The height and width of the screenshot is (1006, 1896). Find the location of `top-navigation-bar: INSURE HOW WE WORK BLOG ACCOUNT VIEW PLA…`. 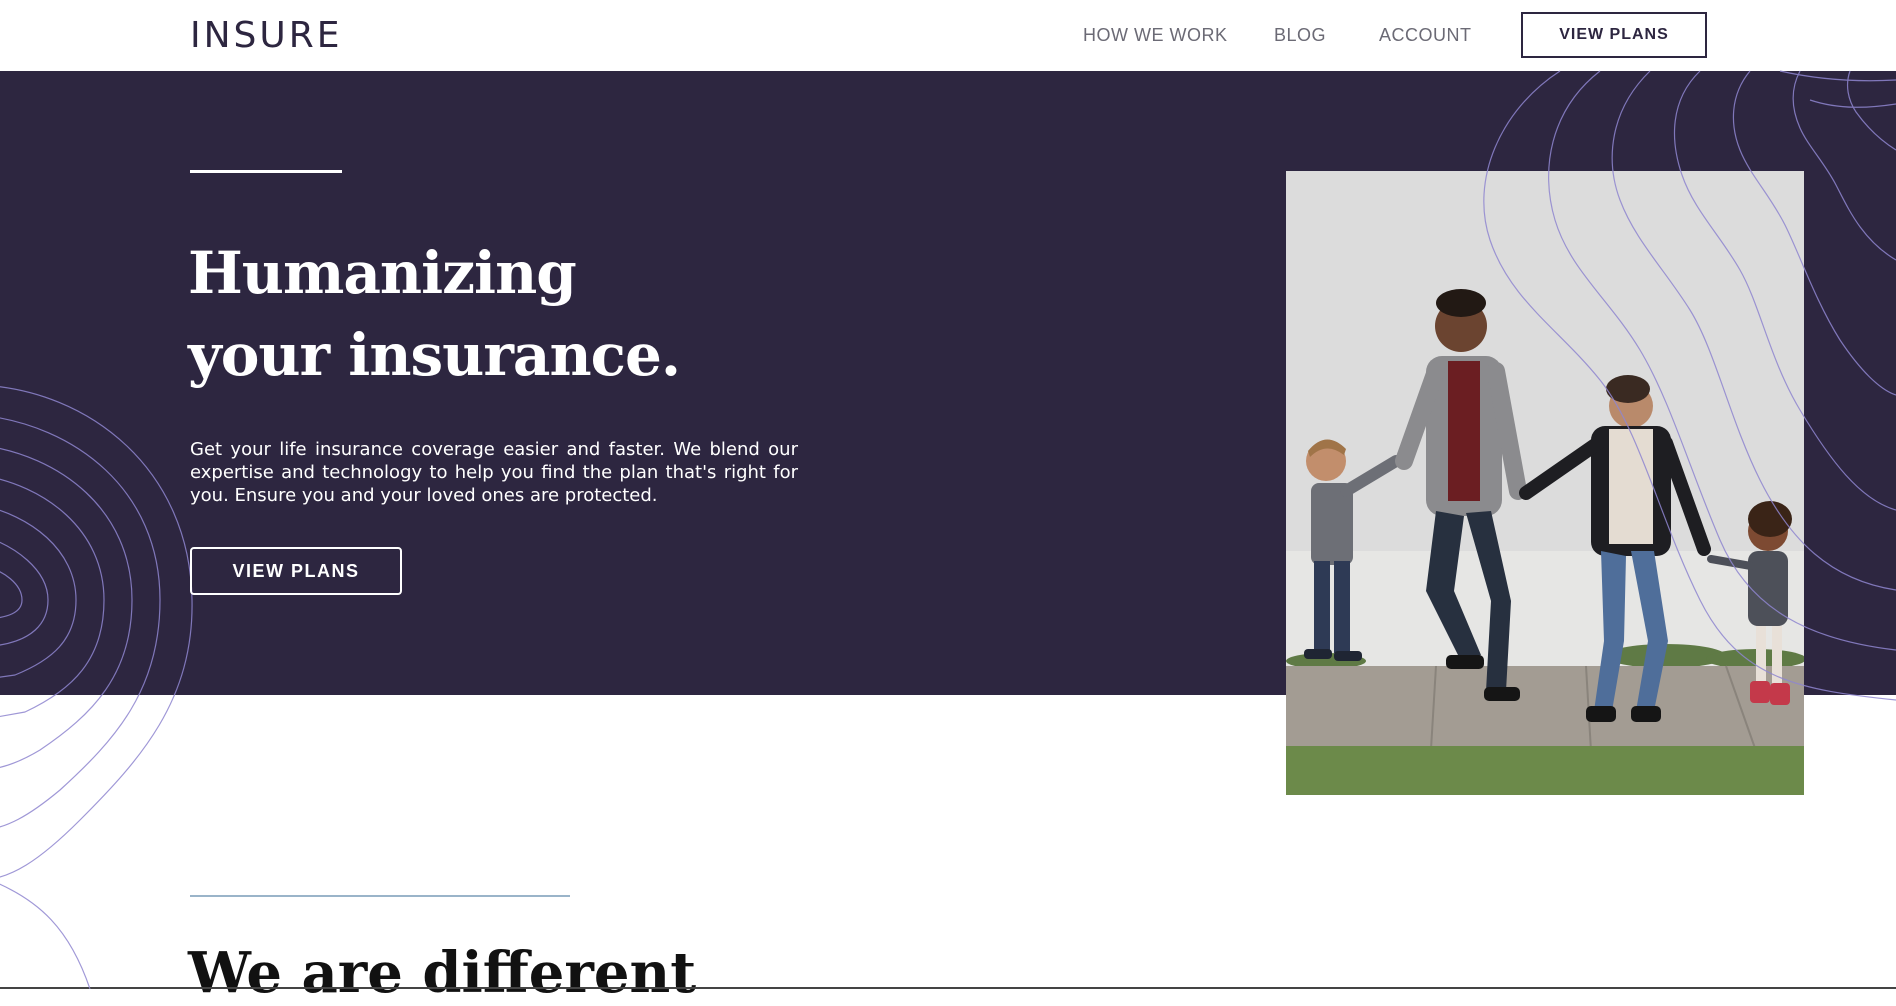

top-navigation-bar: INSURE HOW WE WORK BLOG ACCOUNT VIEW PLA… is located at coordinates (948, 35).